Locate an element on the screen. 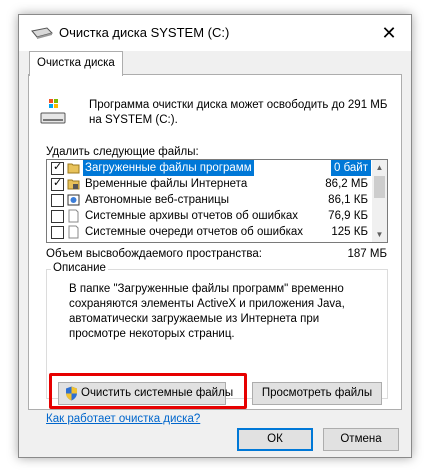 This screenshot has width=434, height=470. list-item-size: 76,9 КБ is located at coordinates (348, 216).